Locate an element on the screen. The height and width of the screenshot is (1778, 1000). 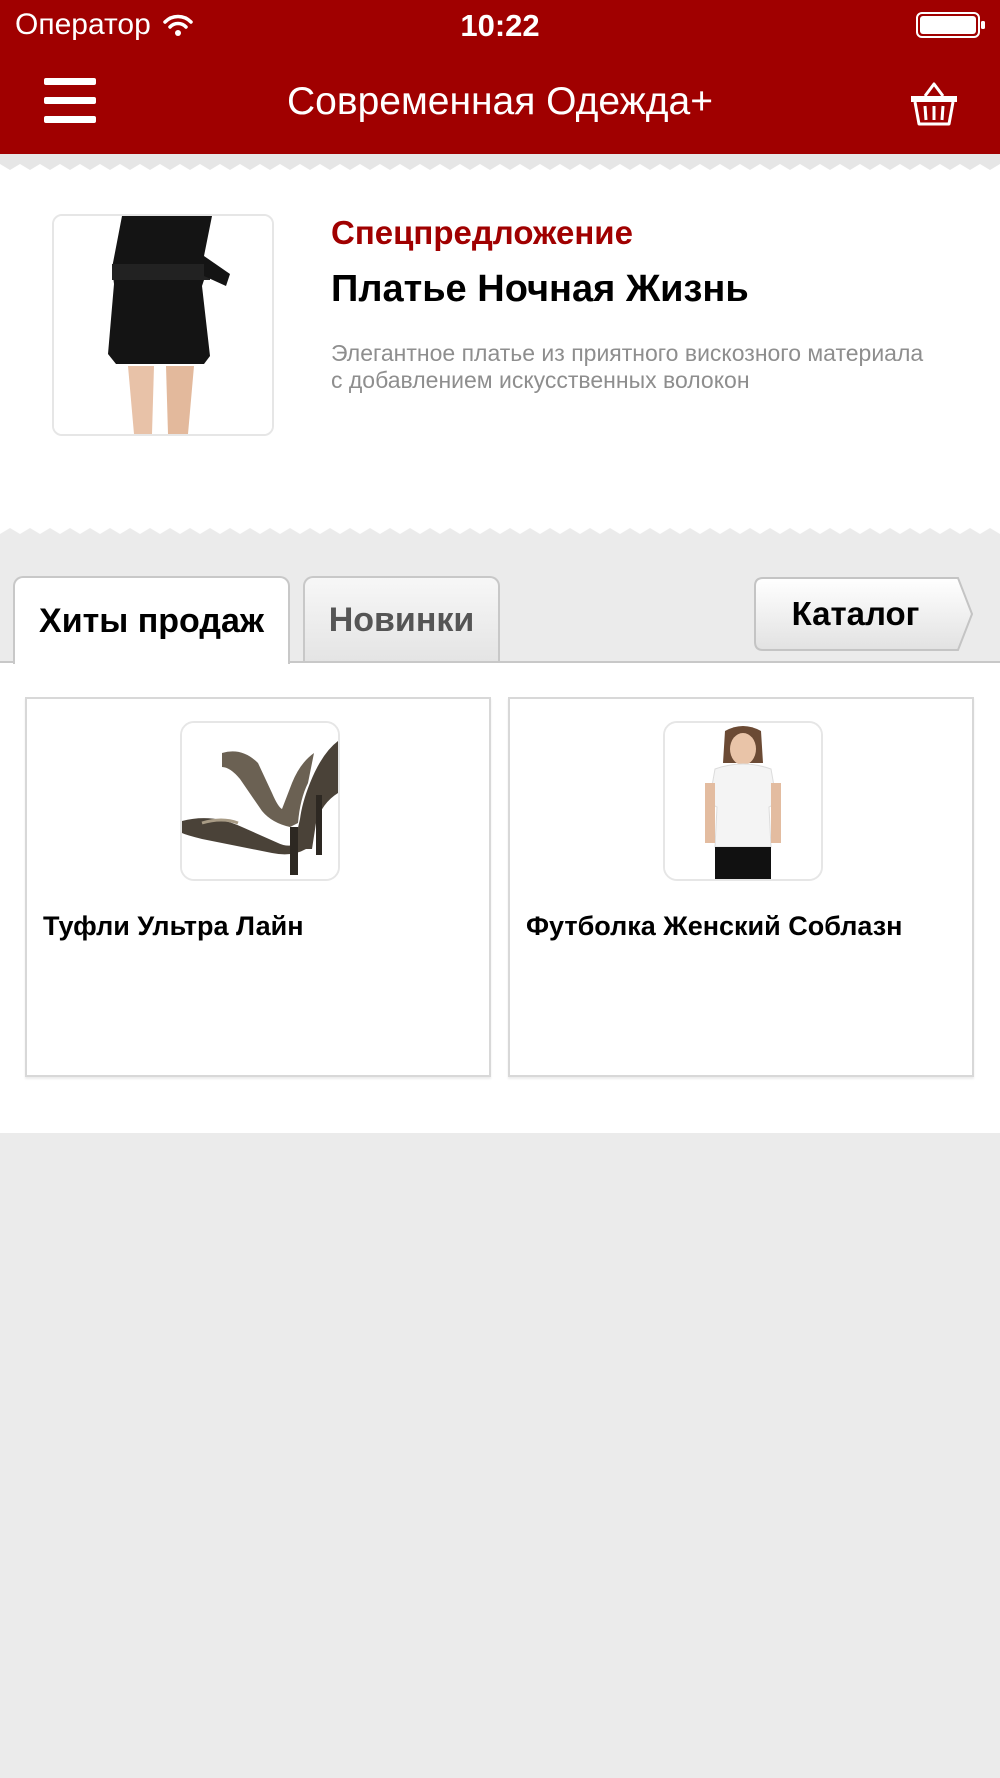
tab-bestsellers: Хиты продаж is located at coordinates (151, 620).